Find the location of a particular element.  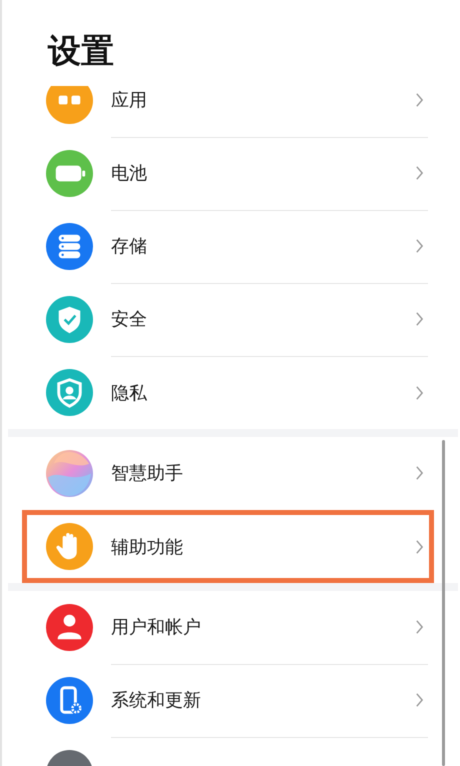

settings-item: 应用 is located at coordinates (233, 111).